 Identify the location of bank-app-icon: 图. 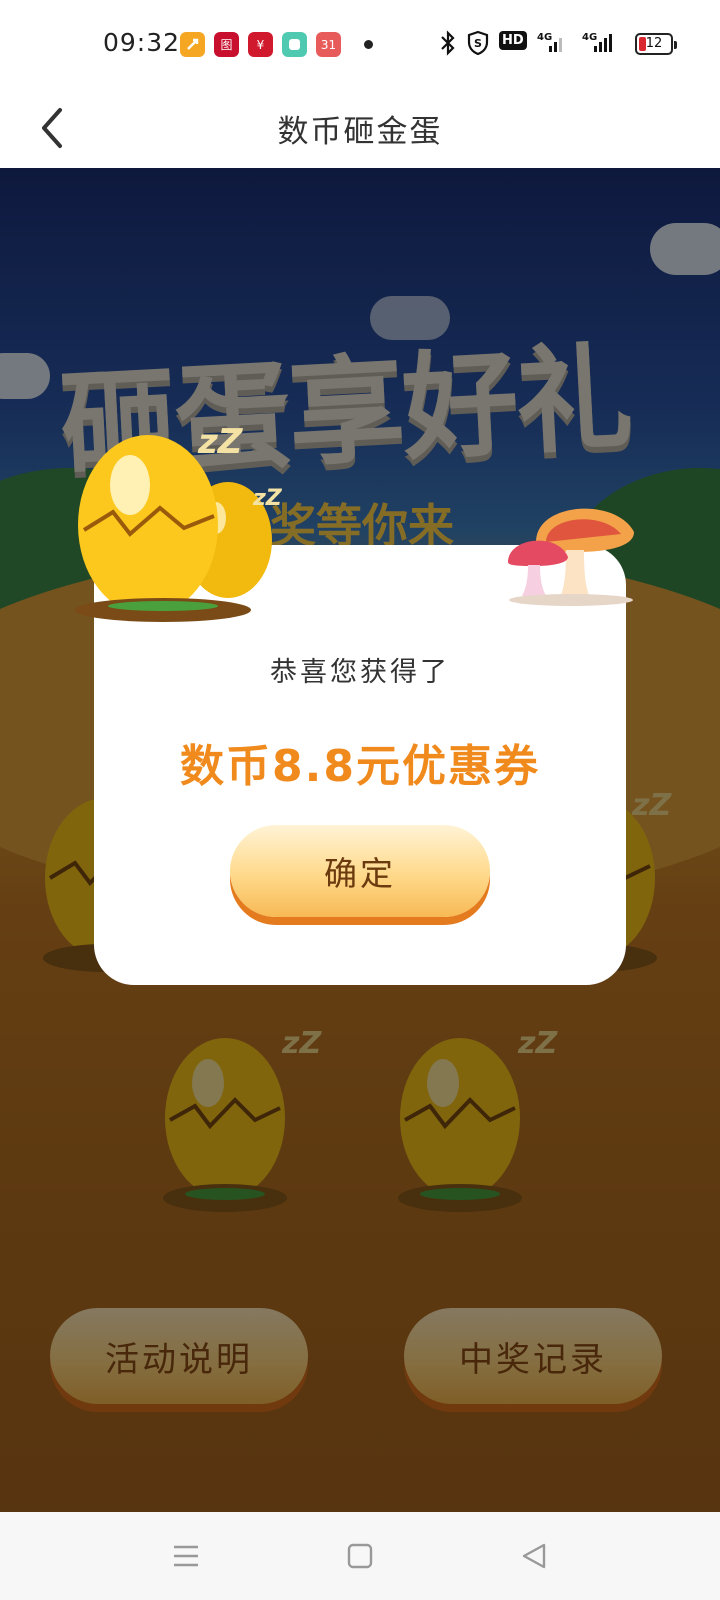
(226, 44).